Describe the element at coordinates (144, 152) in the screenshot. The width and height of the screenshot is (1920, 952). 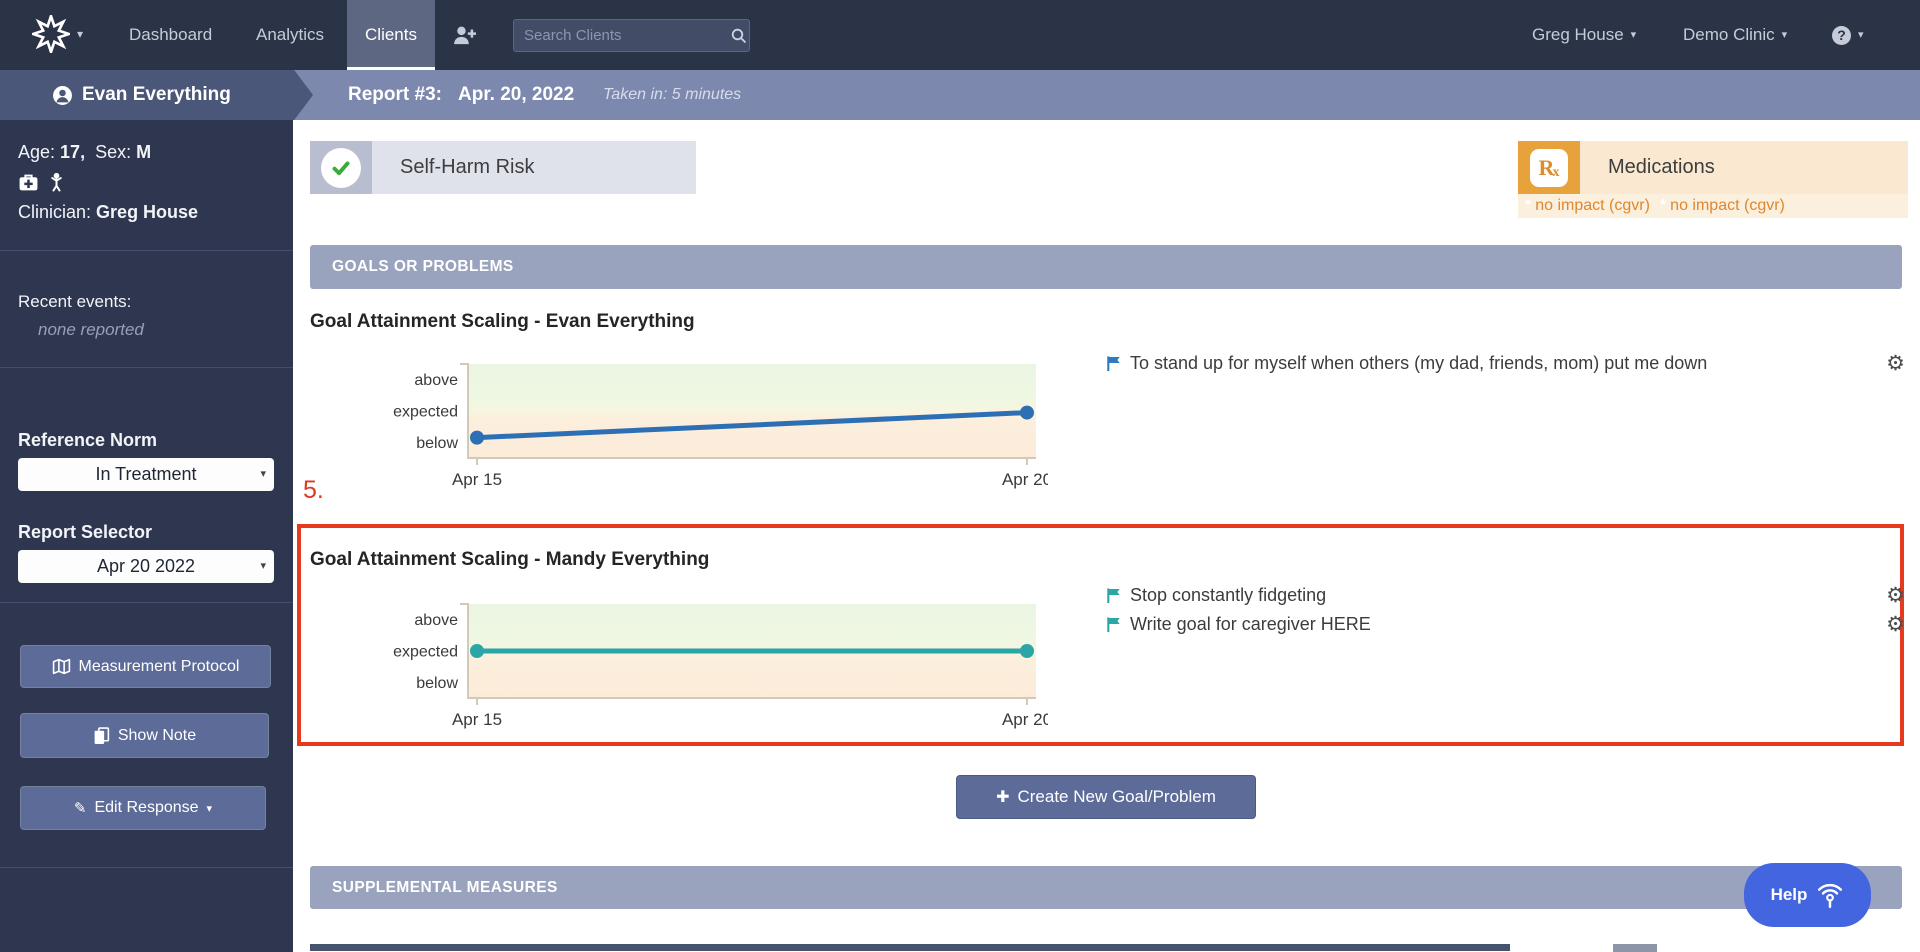
I see `sex-value: M` at that location.